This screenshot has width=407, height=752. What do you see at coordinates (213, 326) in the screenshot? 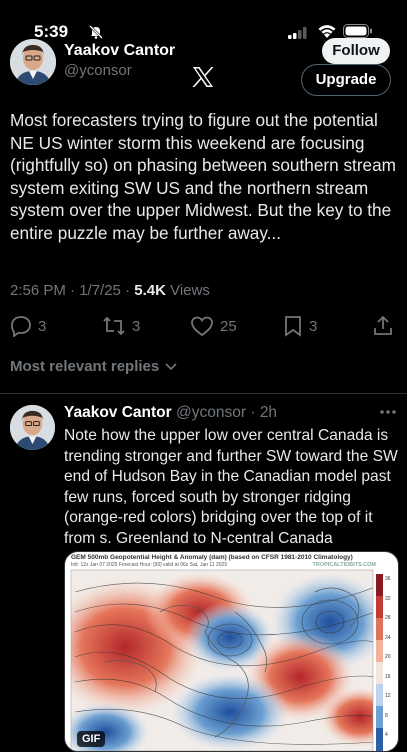
I see `like-button: 25` at bounding box center [213, 326].